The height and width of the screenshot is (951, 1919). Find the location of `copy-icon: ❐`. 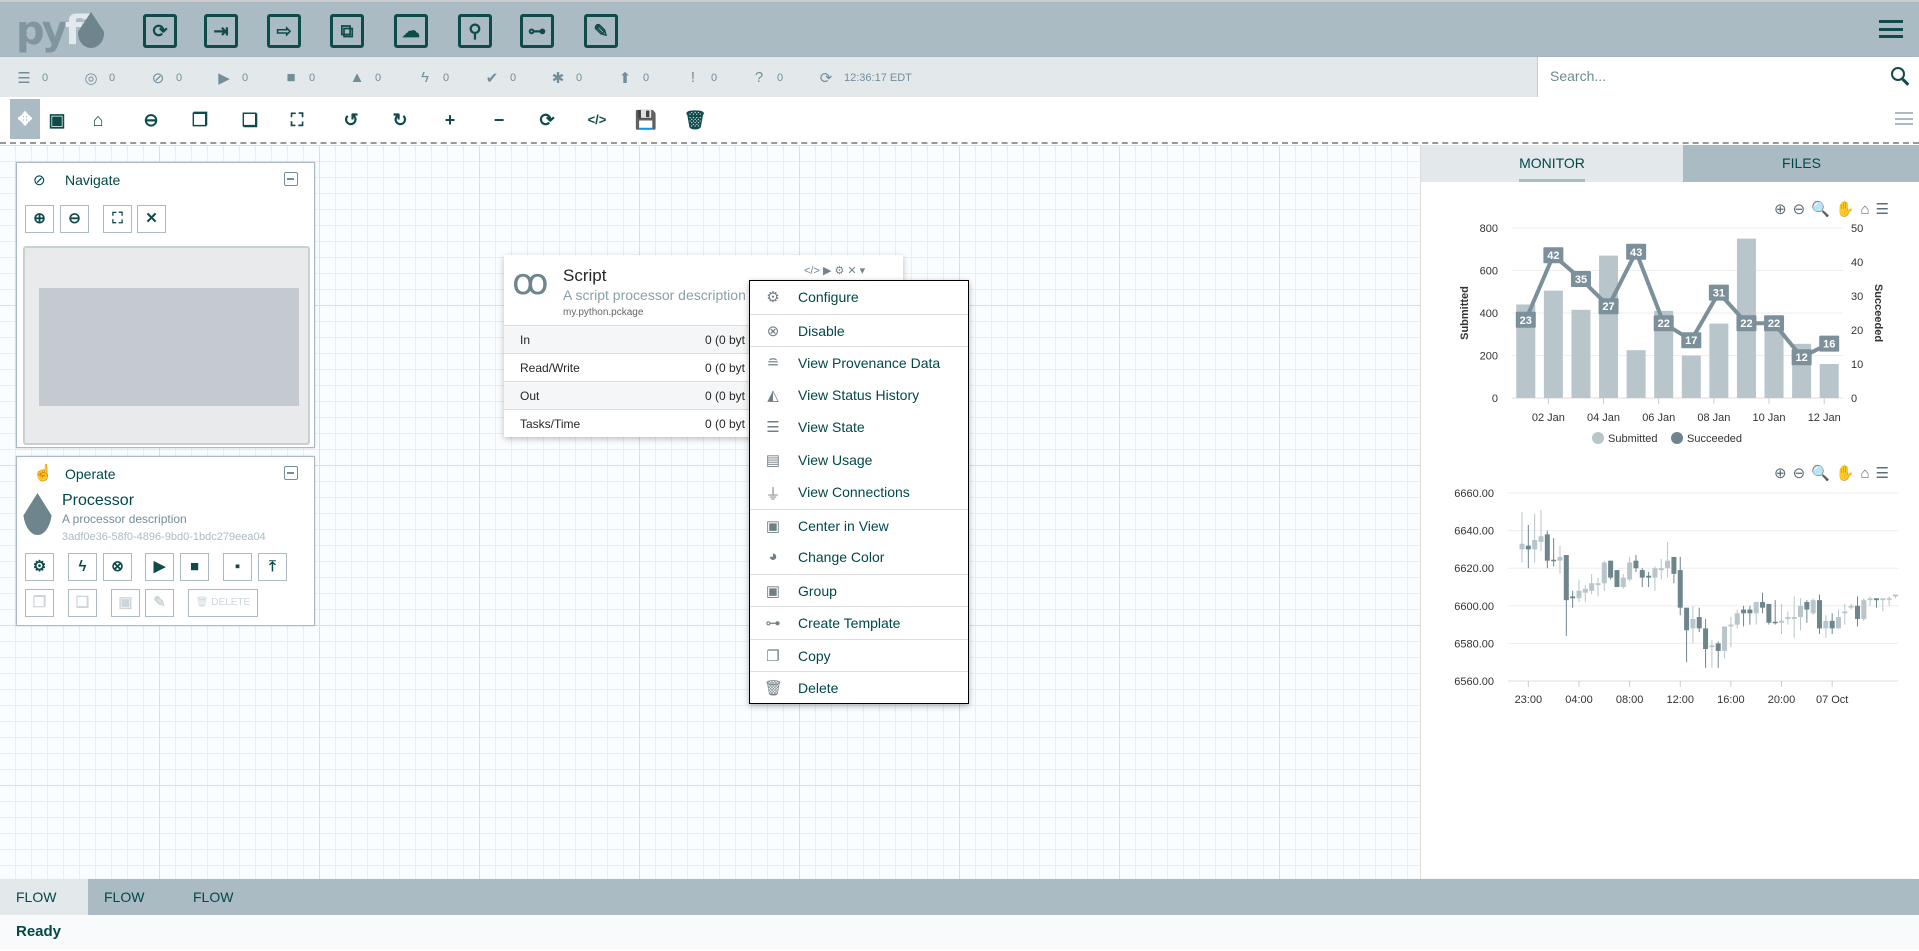

copy-icon: ❐ is located at coordinates (773, 656).